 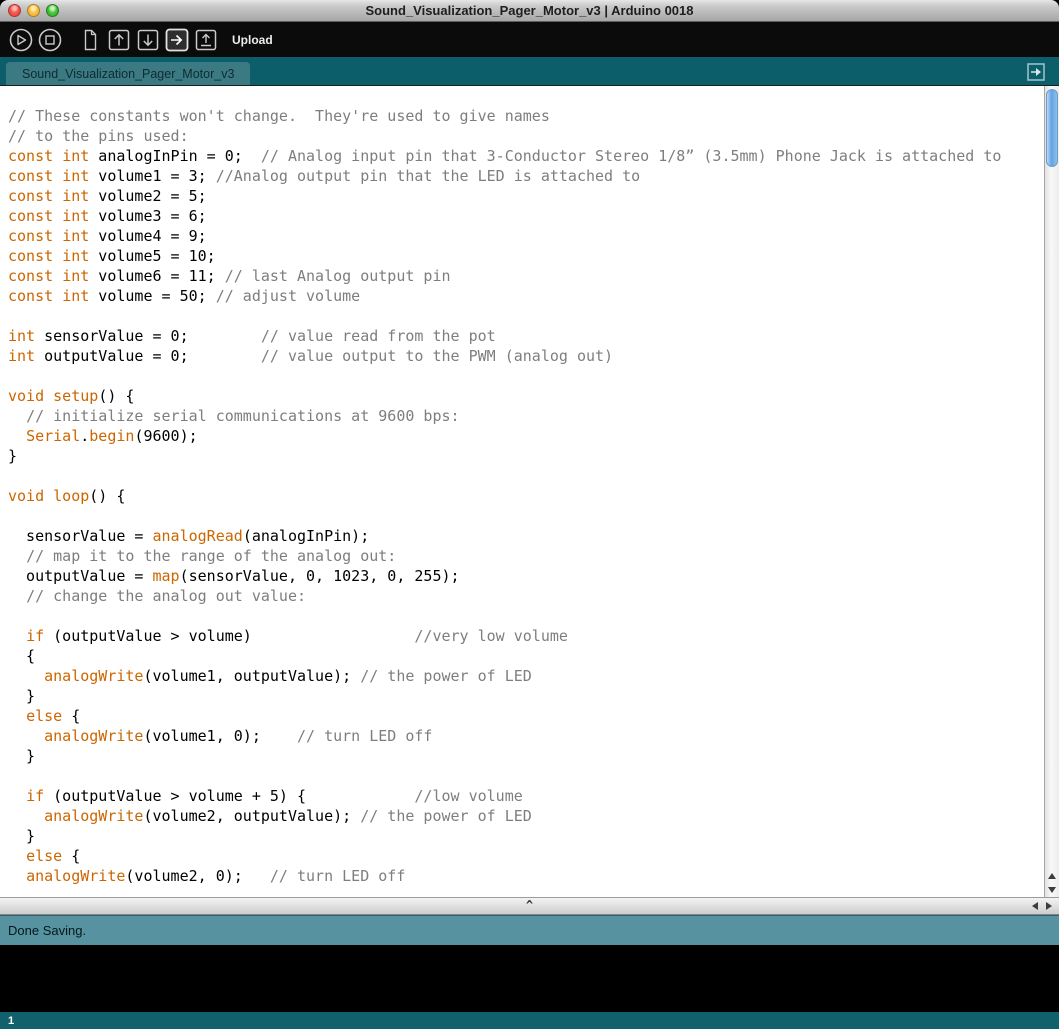 What do you see at coordinates (128, 73) in the screenshot?
I see `tab-sketch: Sound_Visualization_Pager_Motor_v3` at bounding box center [128, 73].